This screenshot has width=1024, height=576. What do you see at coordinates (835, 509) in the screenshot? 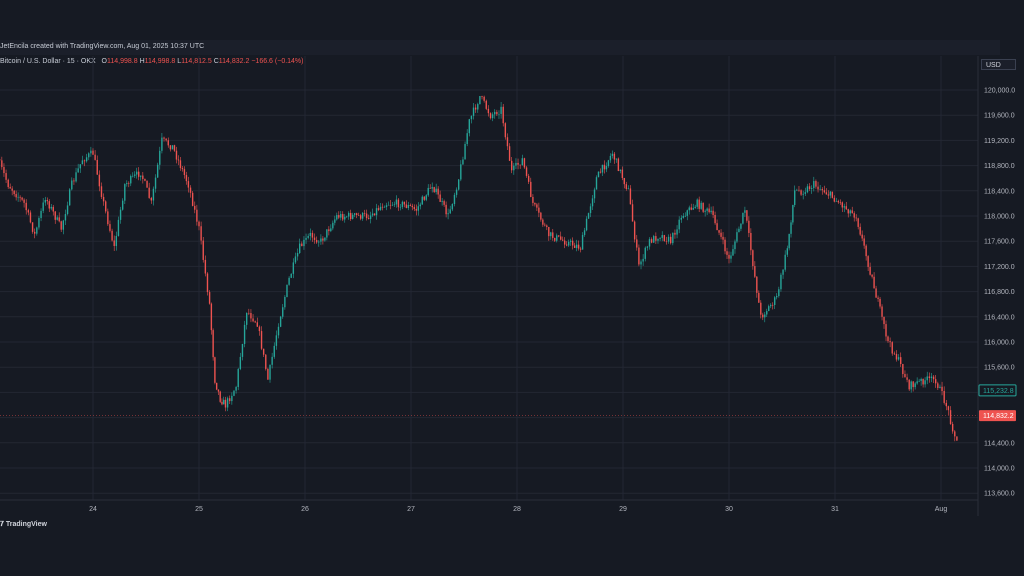
I see `x-tick-label: 31` at bounding box center [835, 509].